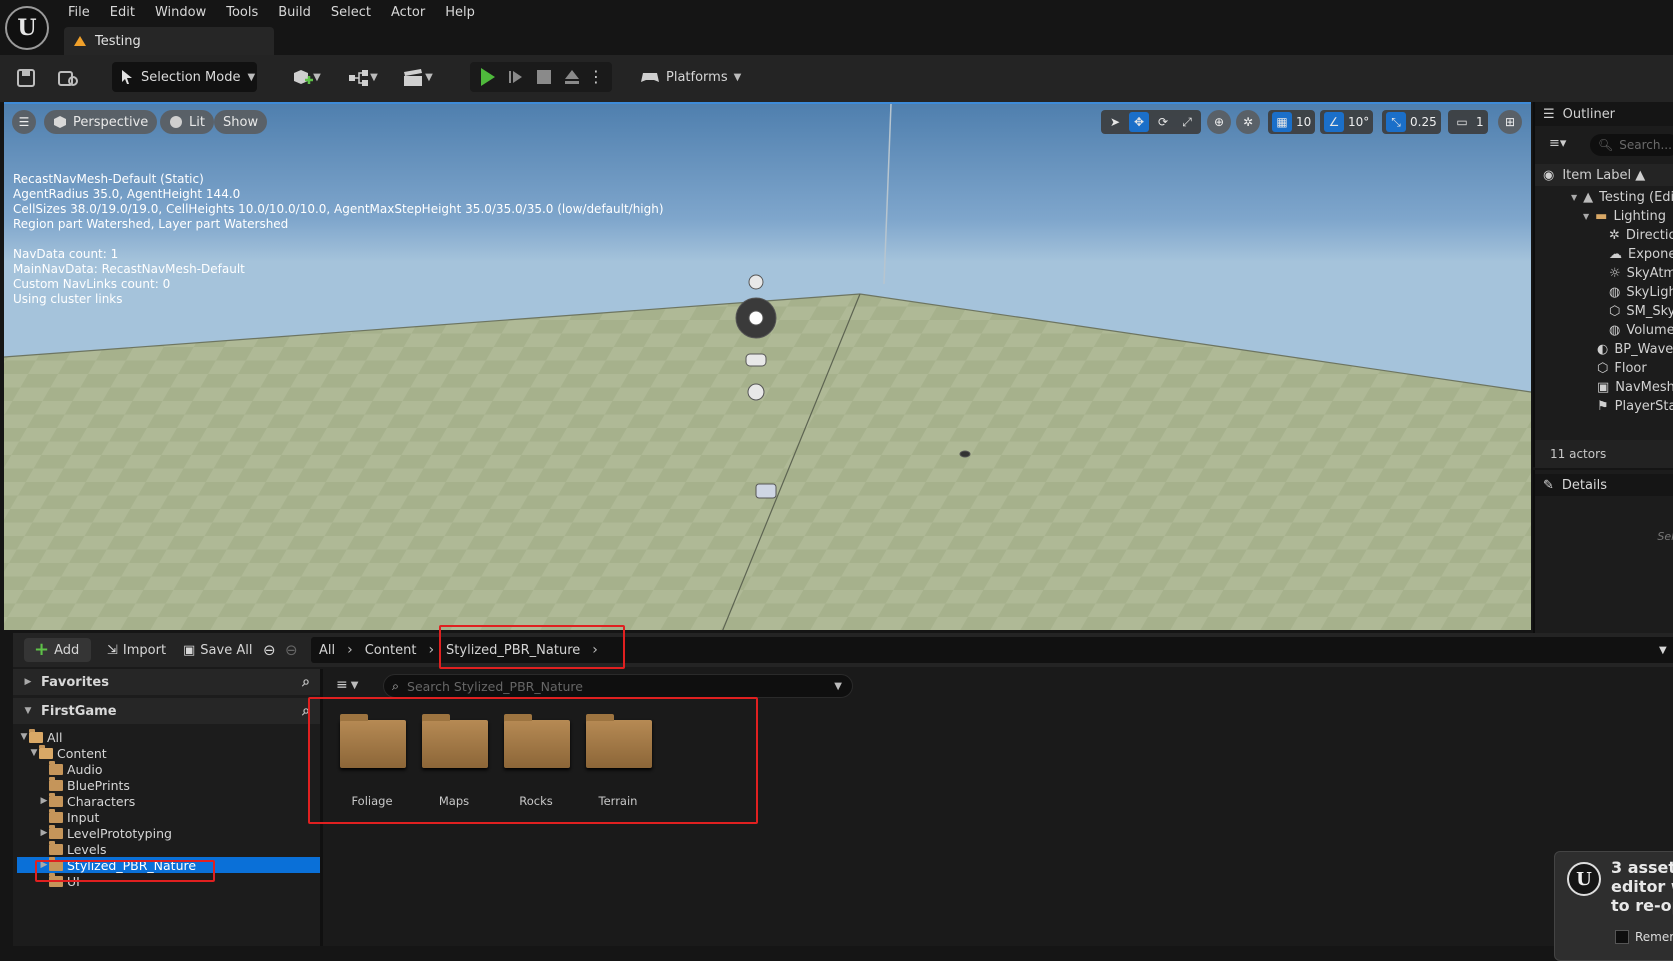  I want to click on outliner-item: ◍ SkyLigh, so click(1604, 292).